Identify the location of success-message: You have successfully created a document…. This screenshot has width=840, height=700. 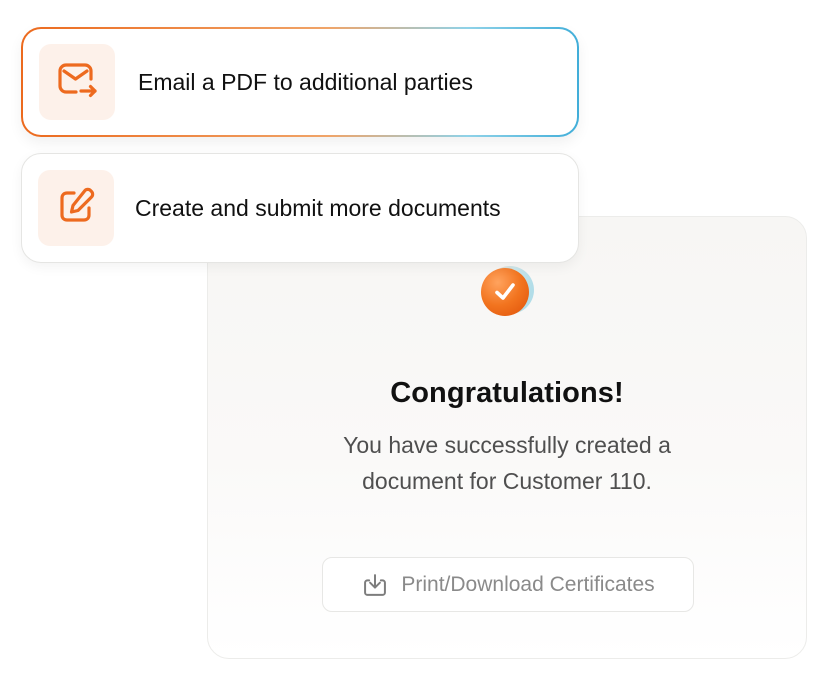
(507, 463).